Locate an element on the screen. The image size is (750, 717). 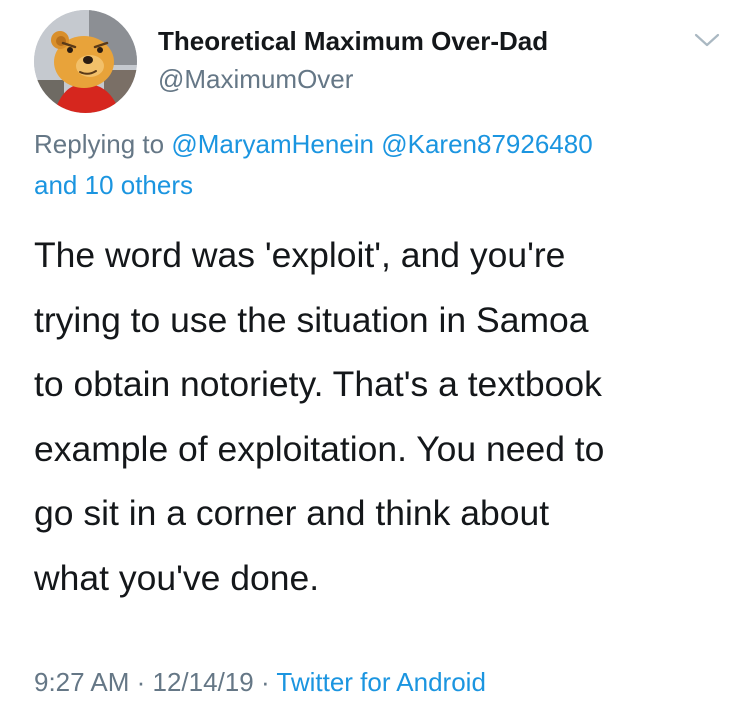
tweet-footer: 9:27 AM · 12/14/19 · Twitter for Android is located at coordinates (260, 682).